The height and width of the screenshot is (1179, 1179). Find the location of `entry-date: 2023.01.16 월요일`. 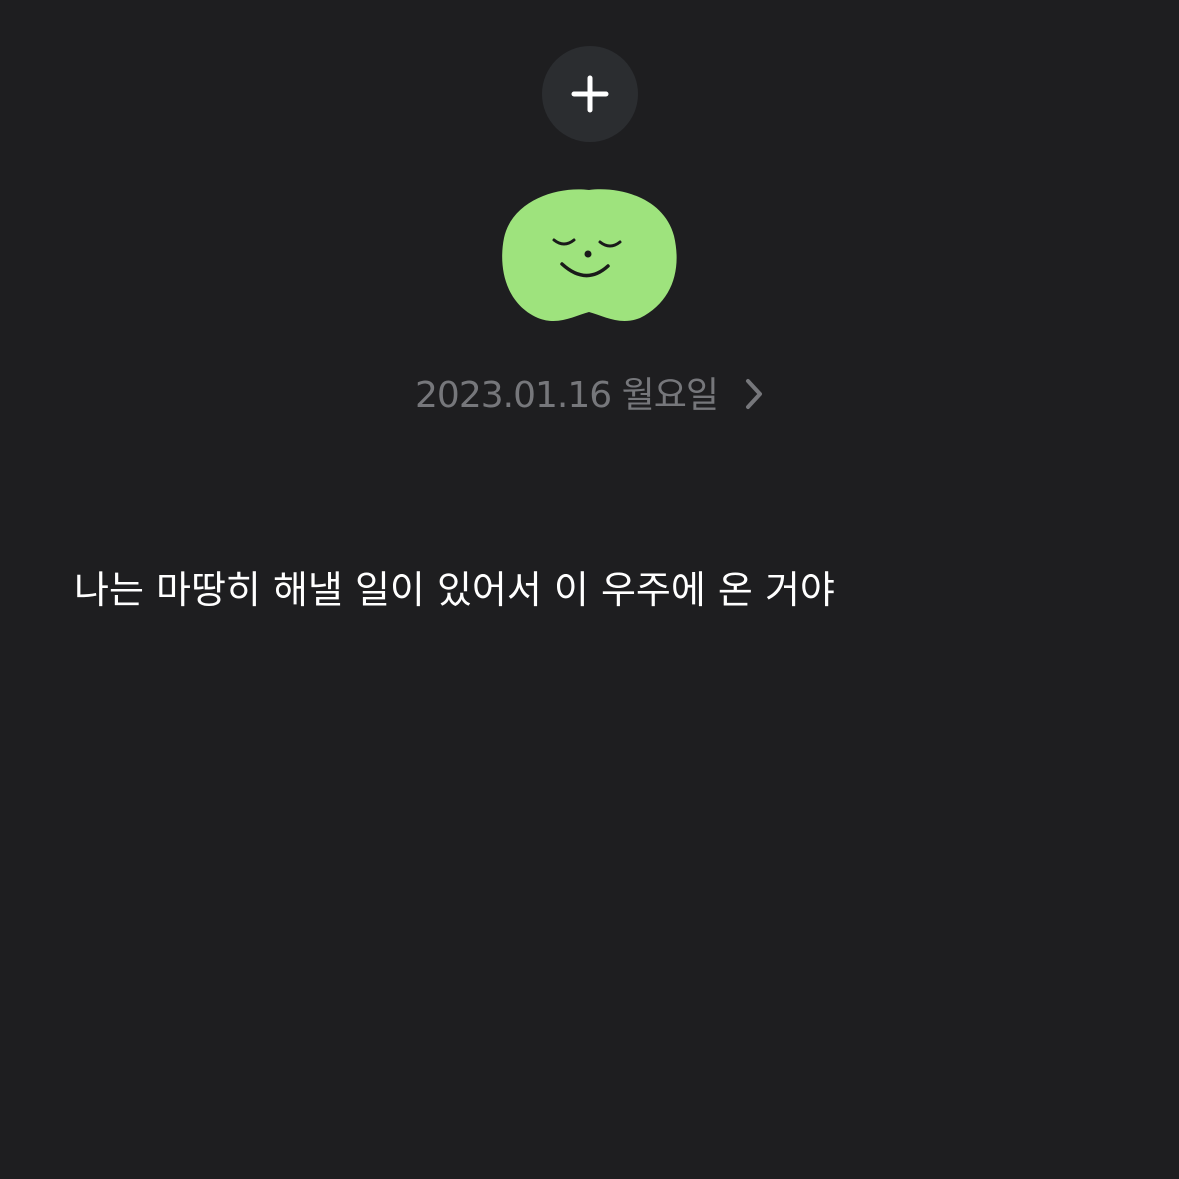

entry-date: 2023.01.16 월요일 is located at coordinates (567, 395).